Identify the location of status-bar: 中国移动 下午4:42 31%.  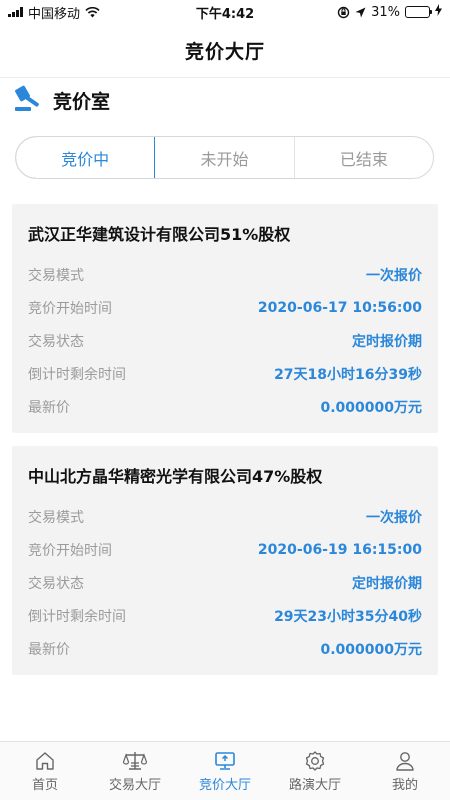
(225, 12).